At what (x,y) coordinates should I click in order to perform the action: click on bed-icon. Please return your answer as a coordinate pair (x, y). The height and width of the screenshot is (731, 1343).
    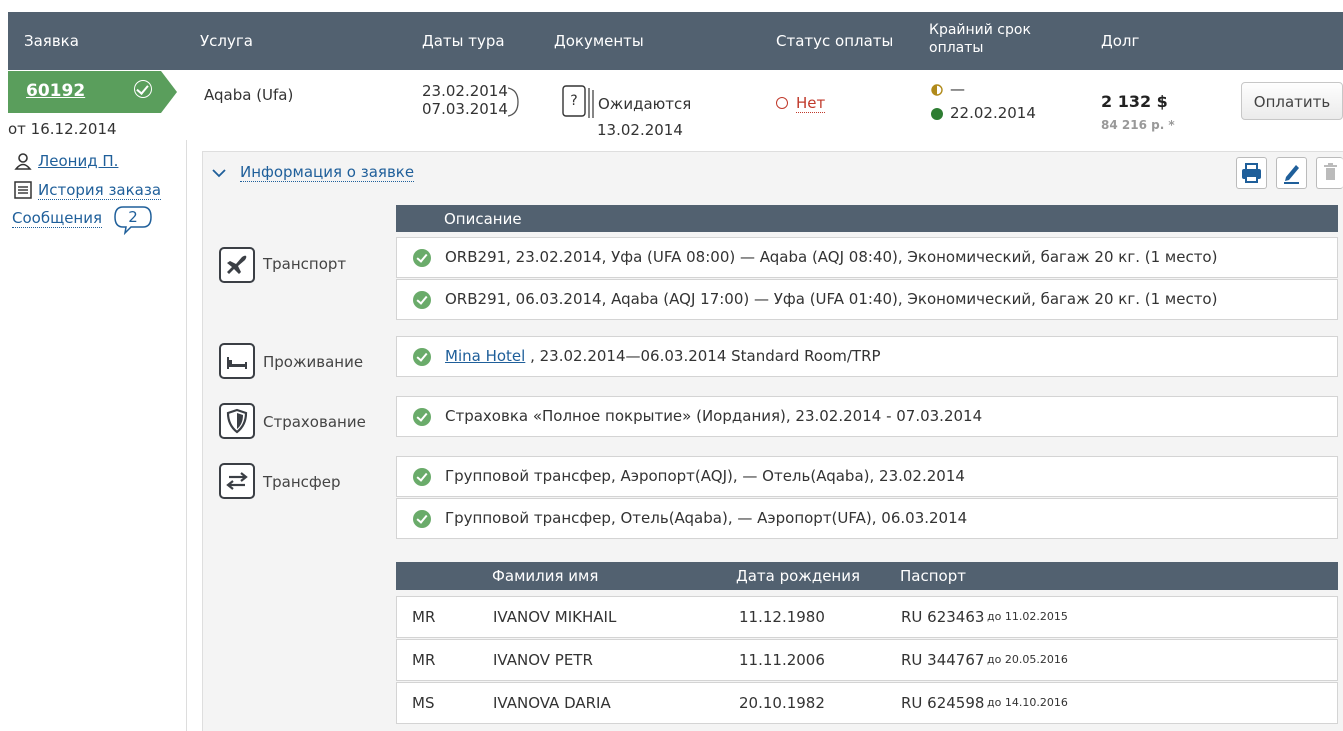
    Looking at the image, I should click on (237, 363).